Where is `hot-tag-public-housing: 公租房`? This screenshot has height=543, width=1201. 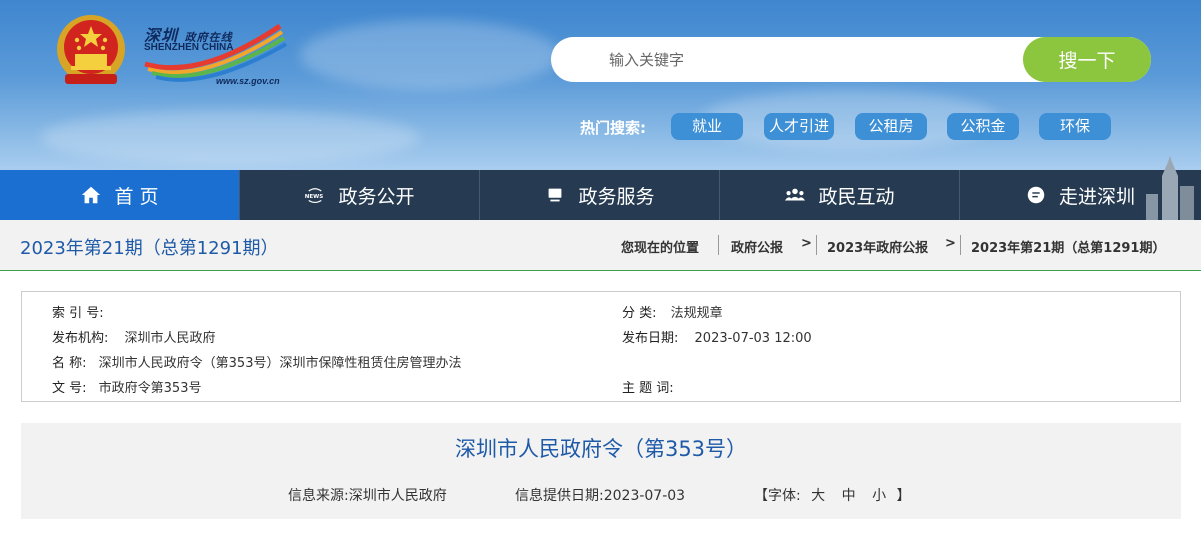 hot-tag-public-housing: 公租房 is located at coordinates (891, 126).